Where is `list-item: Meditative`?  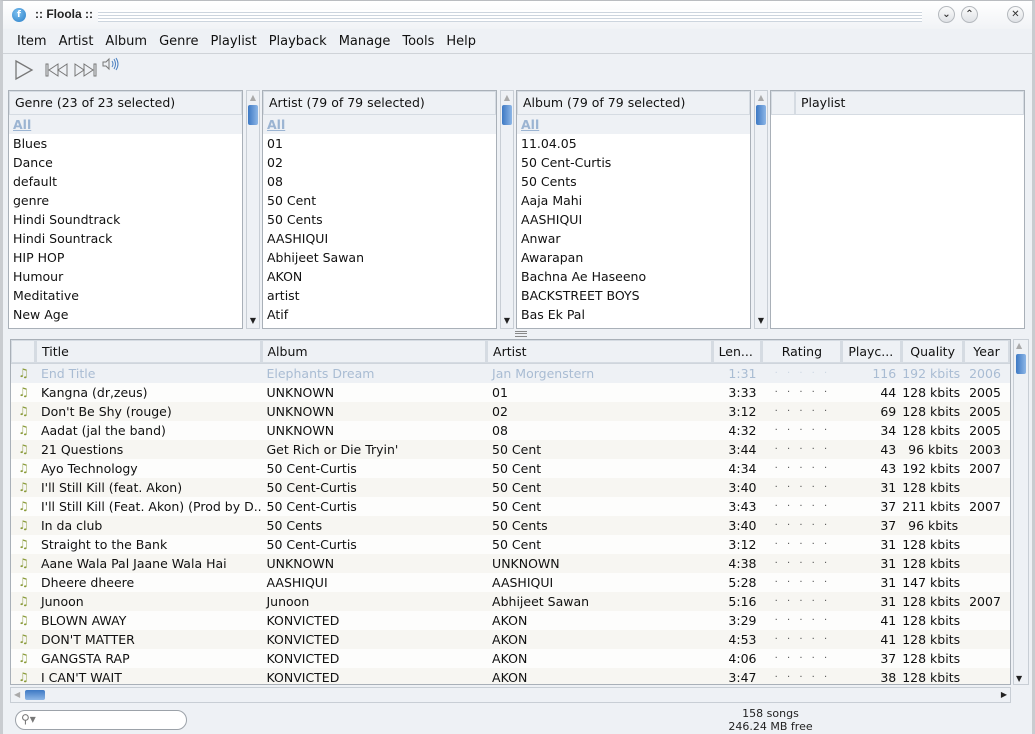
list-item: Meditative is located at coordinates (125, 295).